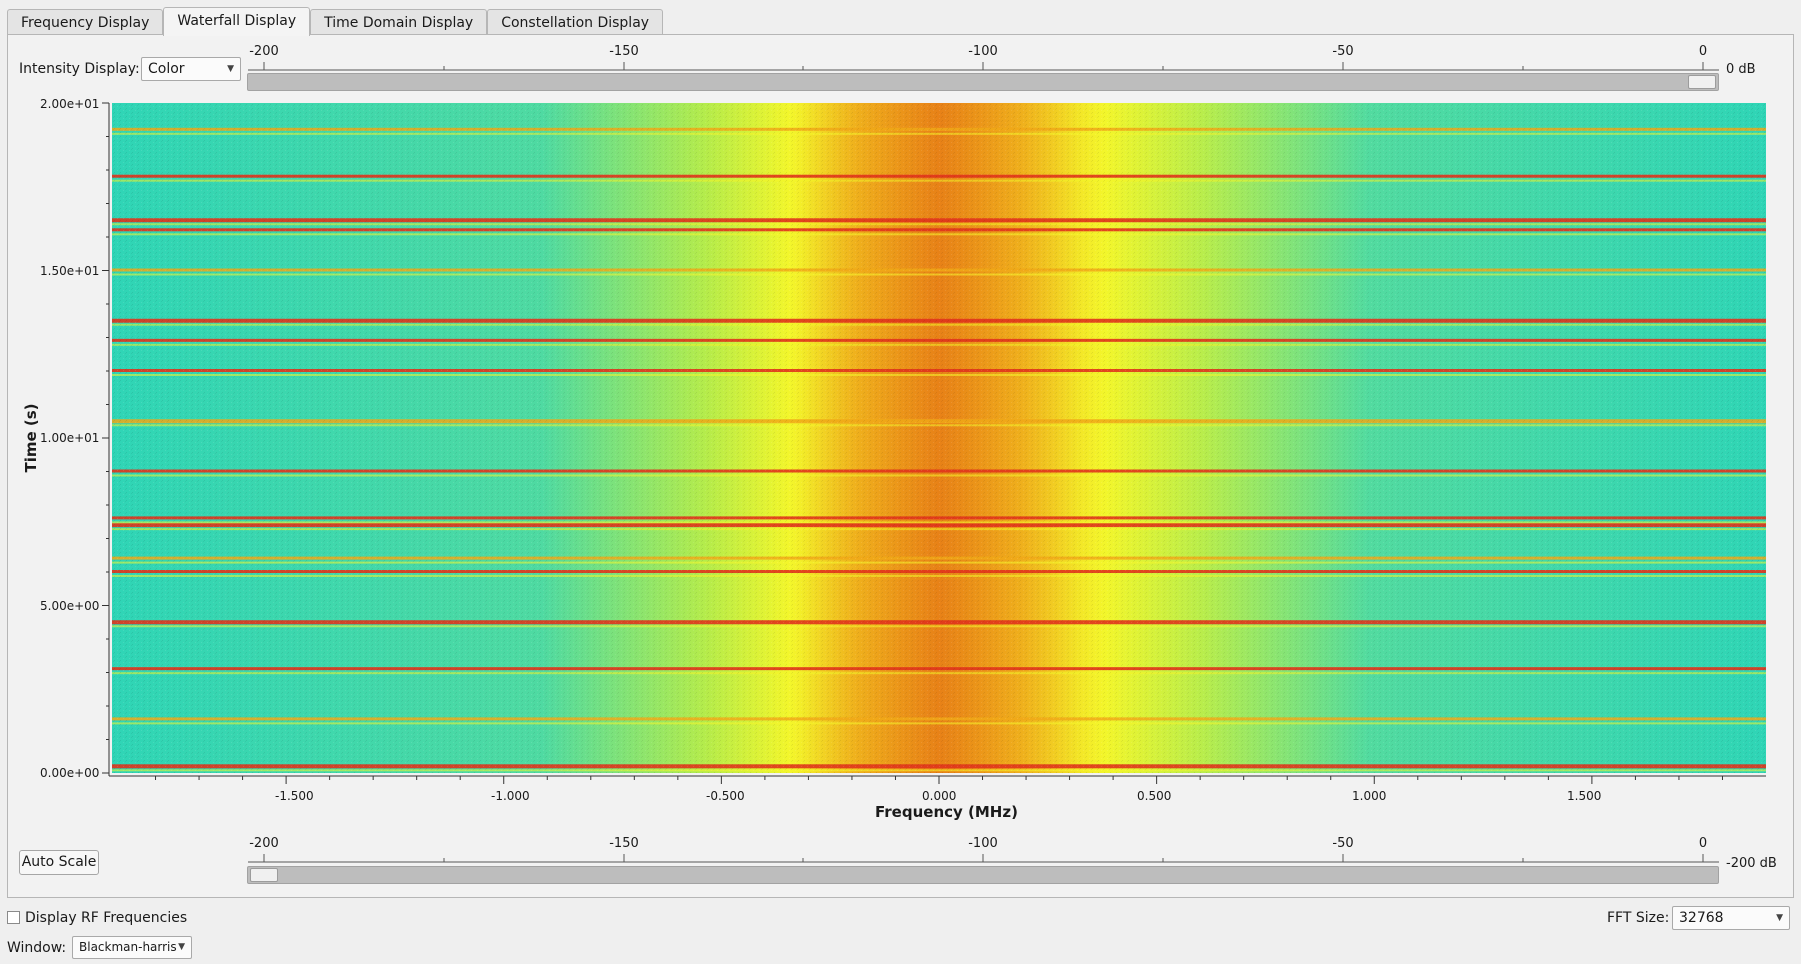  What do you see at coordinates (70, 606) in the screenshot?
I see `y-tick-label: 5.00e+00` at bounding box center [70, 606].